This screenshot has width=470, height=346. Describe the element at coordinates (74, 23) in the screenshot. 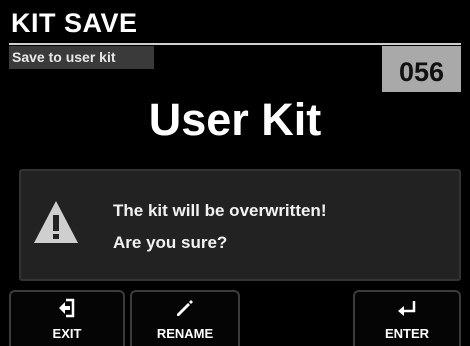

I see `page-title: KIT SAVE` at that location.